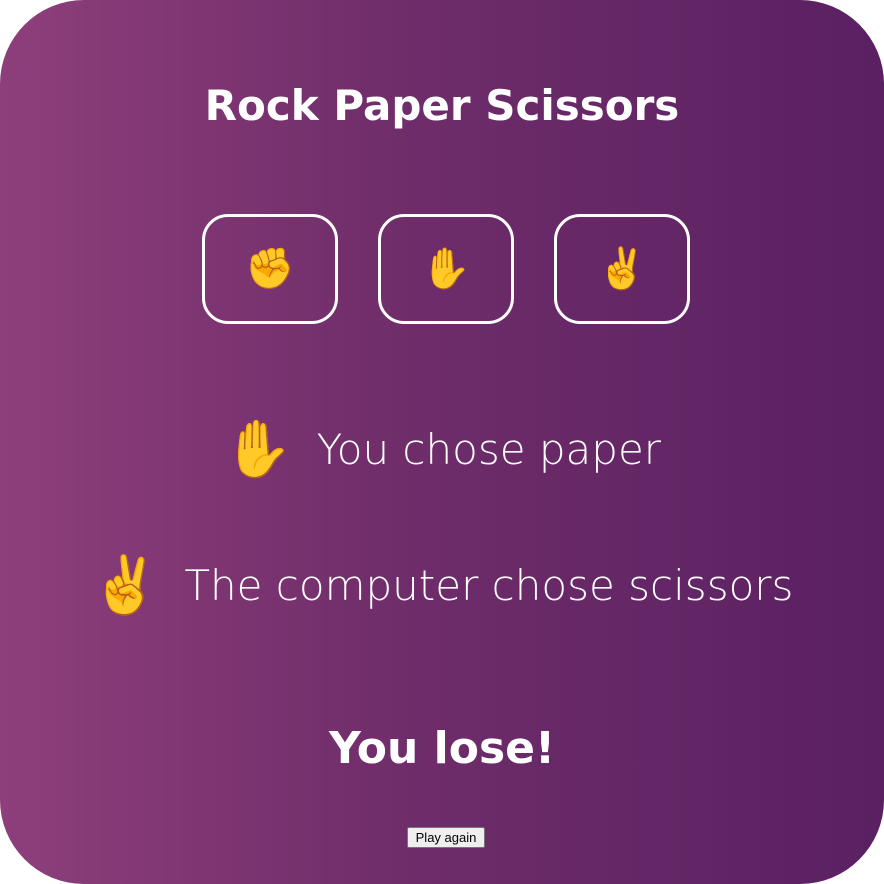 The image size is (884, 884). I want to click on player-choice-text: You chose paper, so click(489, 449).